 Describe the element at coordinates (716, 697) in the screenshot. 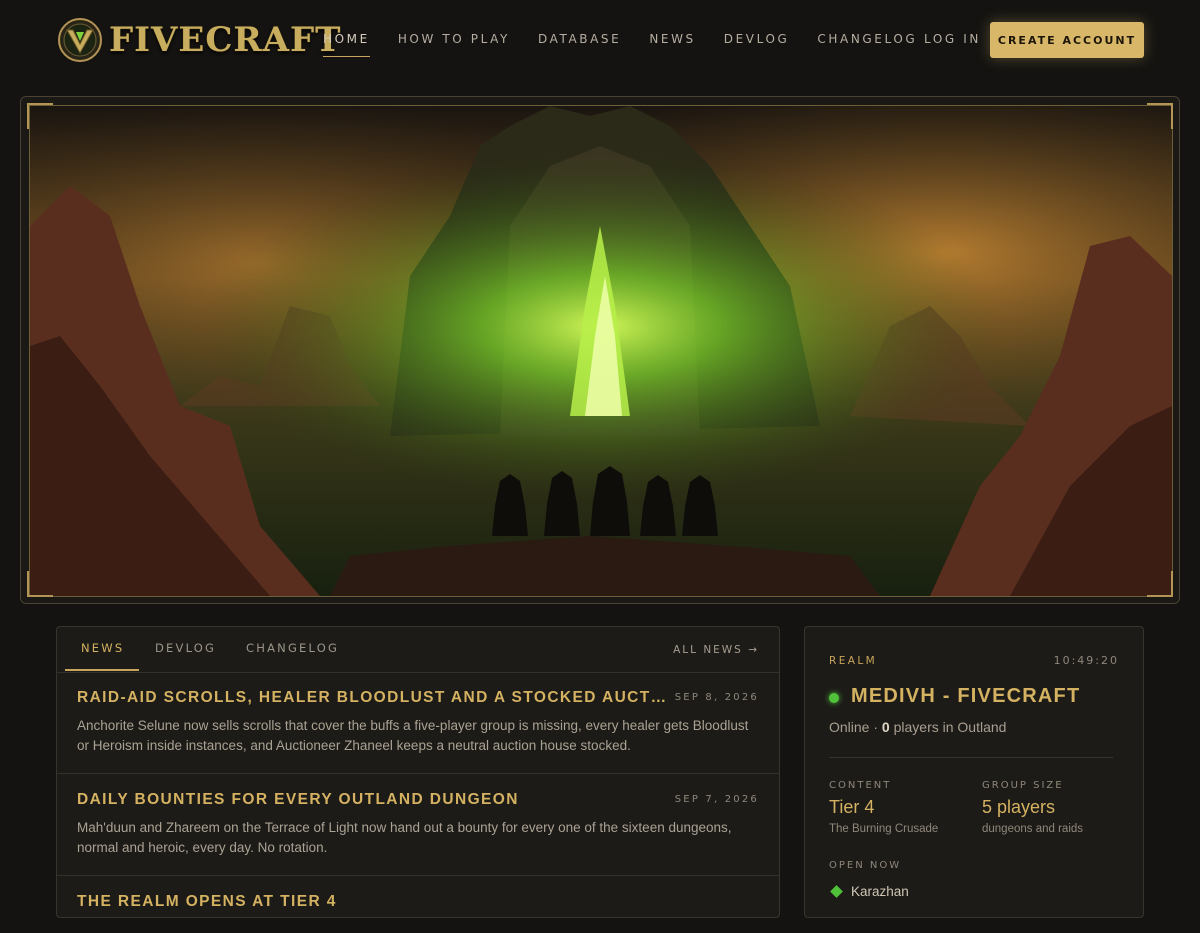

I see `article-date: SEP 8, 2026` at that location.